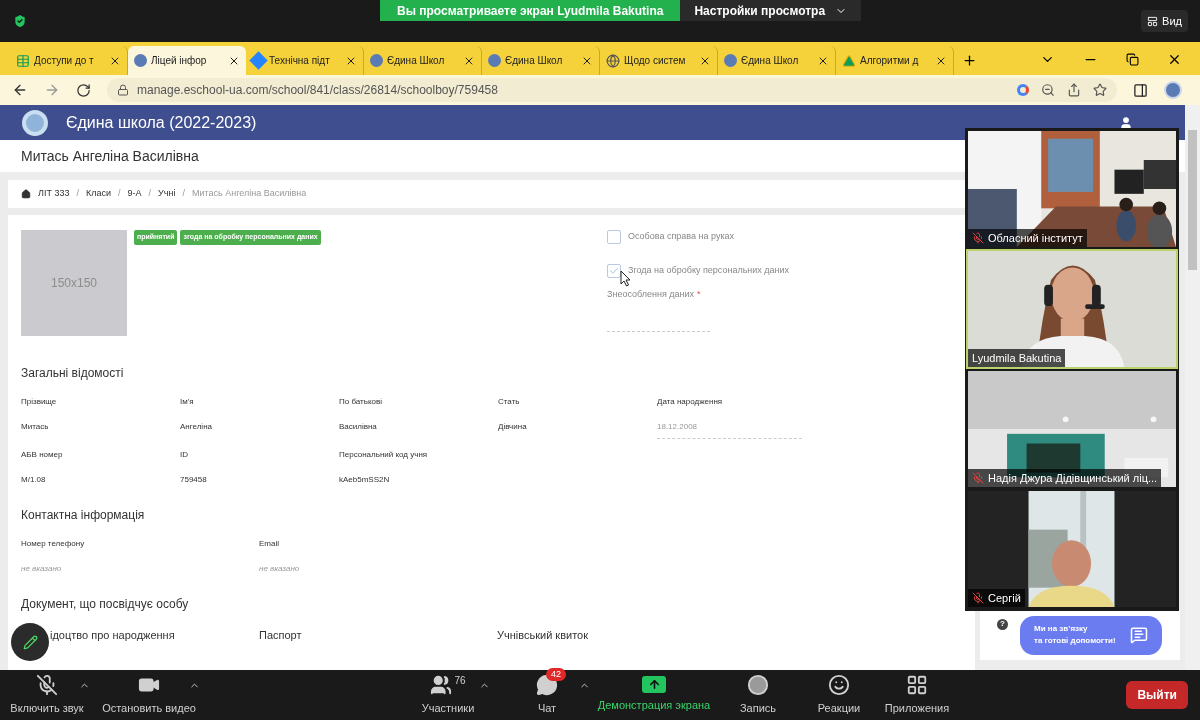 This screenshot has height=720, width=1200. Describe the element at coordinates (179, 61) in the screenshot. I see `tab-title: Ліцей інфор` at that location.